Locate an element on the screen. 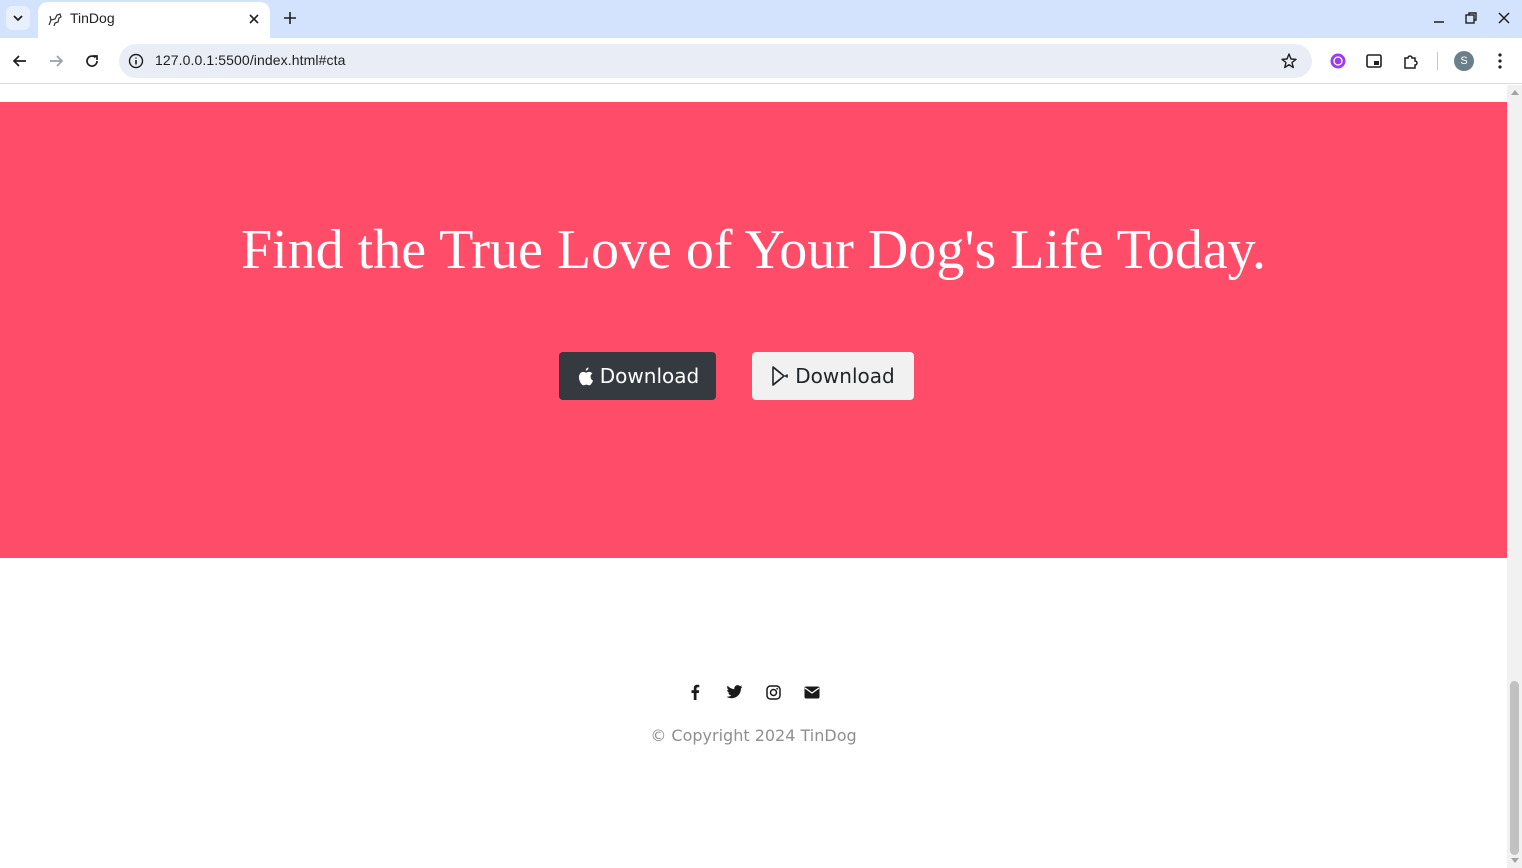 This screenshot has width=1522, height=868. toolbar-separator is located at coordinates (1437, 61).